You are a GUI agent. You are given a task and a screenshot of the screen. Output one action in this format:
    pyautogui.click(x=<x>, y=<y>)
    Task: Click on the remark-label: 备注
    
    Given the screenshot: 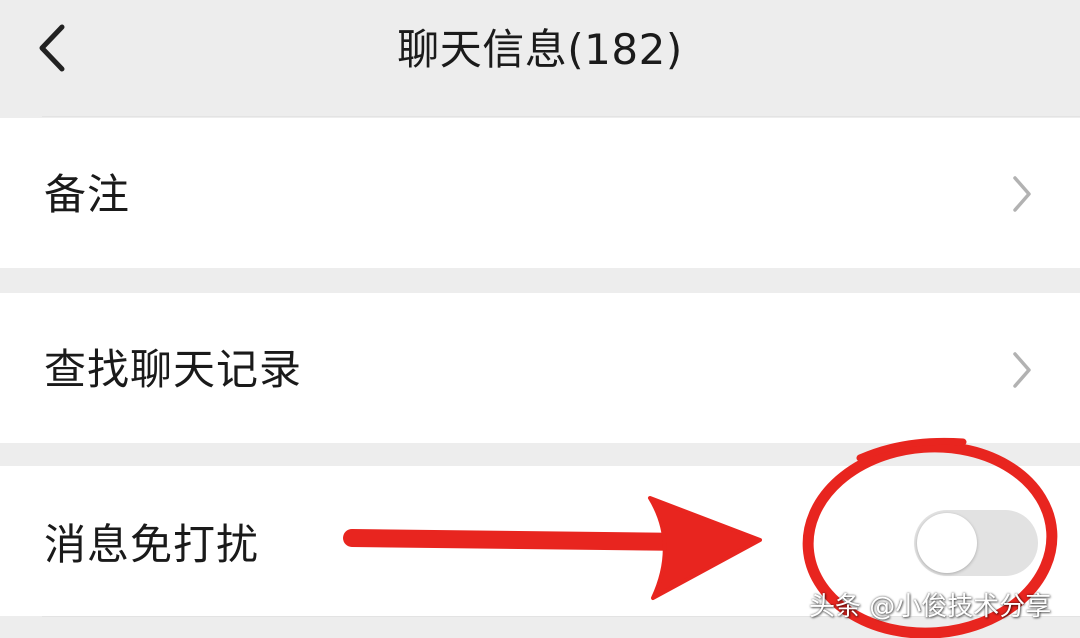 What is the action you would take?
    pyautogui.click(x=87, y=194)
    